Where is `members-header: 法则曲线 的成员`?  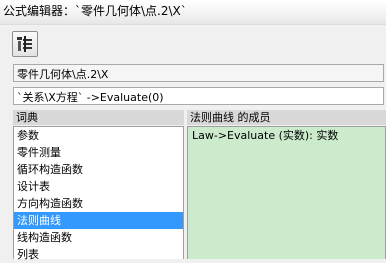 members-header: 法则曲线 的成员 is located at coordinates (286, 117).